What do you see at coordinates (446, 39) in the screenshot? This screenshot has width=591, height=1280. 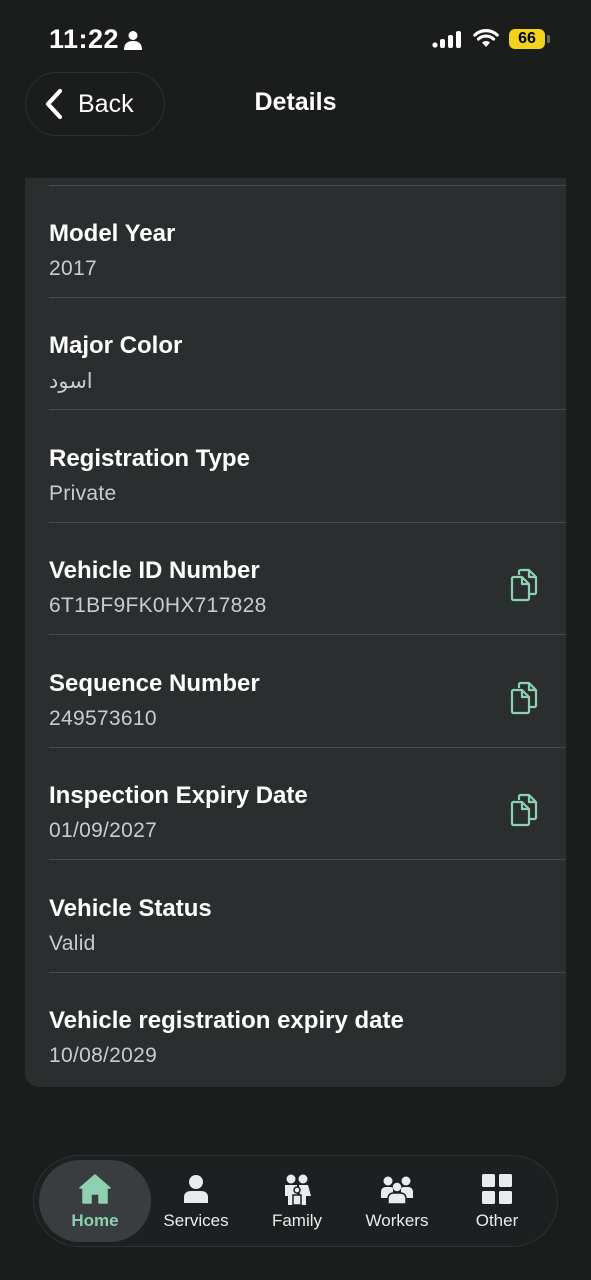 I see `cellular-signal-icon` at bounding box center [446, 39].